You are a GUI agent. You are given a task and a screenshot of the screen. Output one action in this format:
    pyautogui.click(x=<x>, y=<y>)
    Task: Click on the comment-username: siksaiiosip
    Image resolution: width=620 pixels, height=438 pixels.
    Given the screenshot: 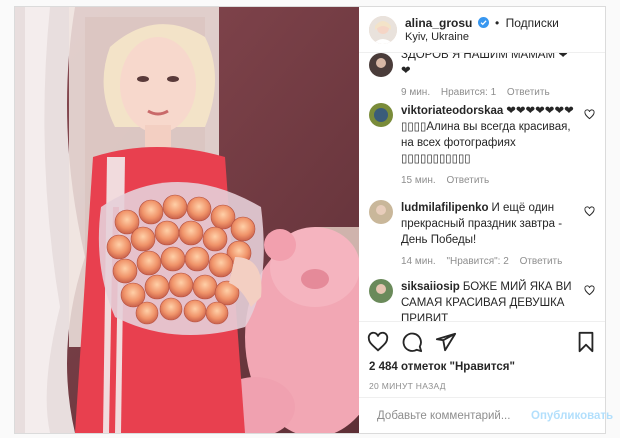 What is the action you would take?
    pyautogui.click(x=430, y=287)
    